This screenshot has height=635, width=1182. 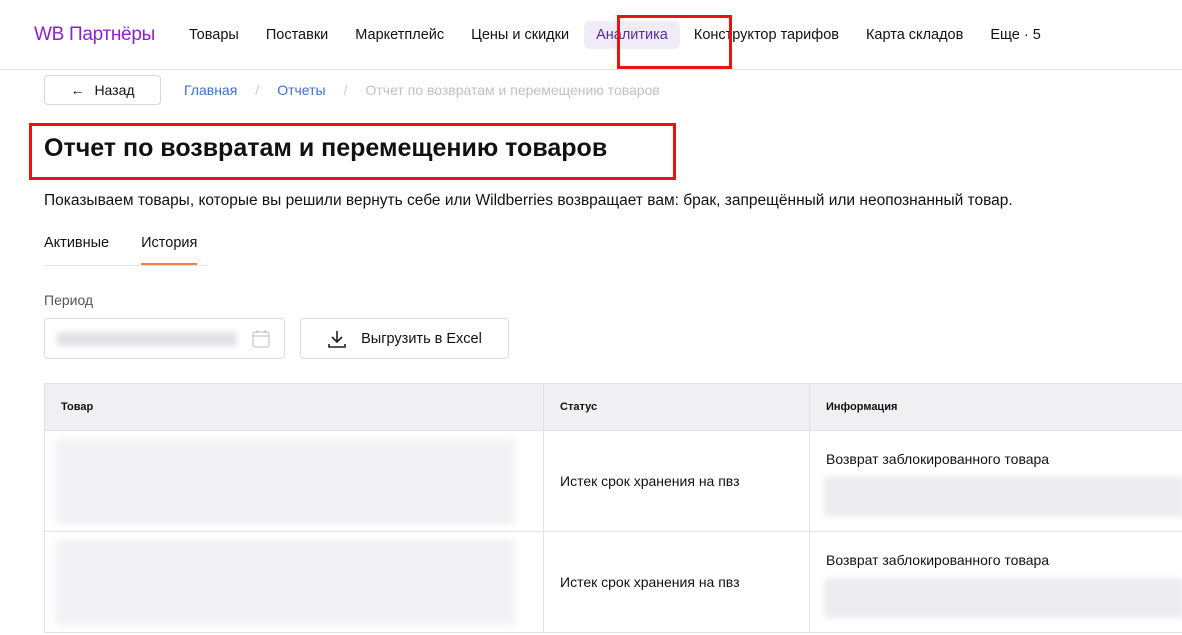 I want to click on logo: WB Партнёры, so click(x=94, y=35).